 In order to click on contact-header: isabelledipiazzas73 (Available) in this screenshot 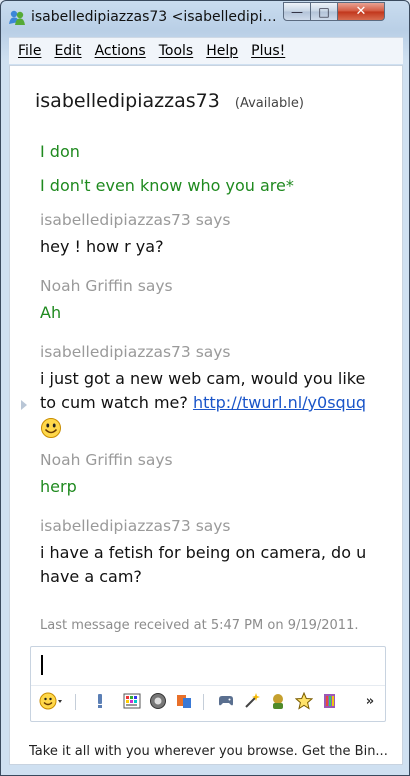, I will do `click(169, 101)`.